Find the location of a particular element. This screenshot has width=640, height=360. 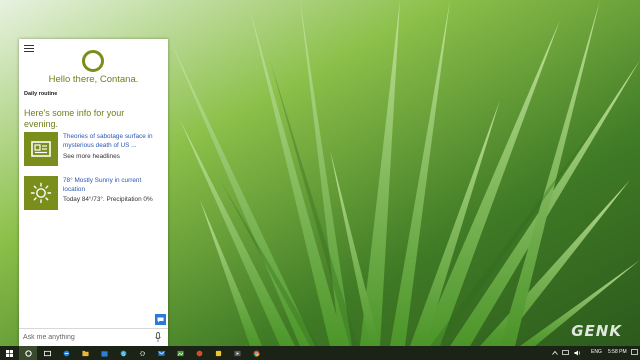

svg-text: S is located at coordinates (122, 354).